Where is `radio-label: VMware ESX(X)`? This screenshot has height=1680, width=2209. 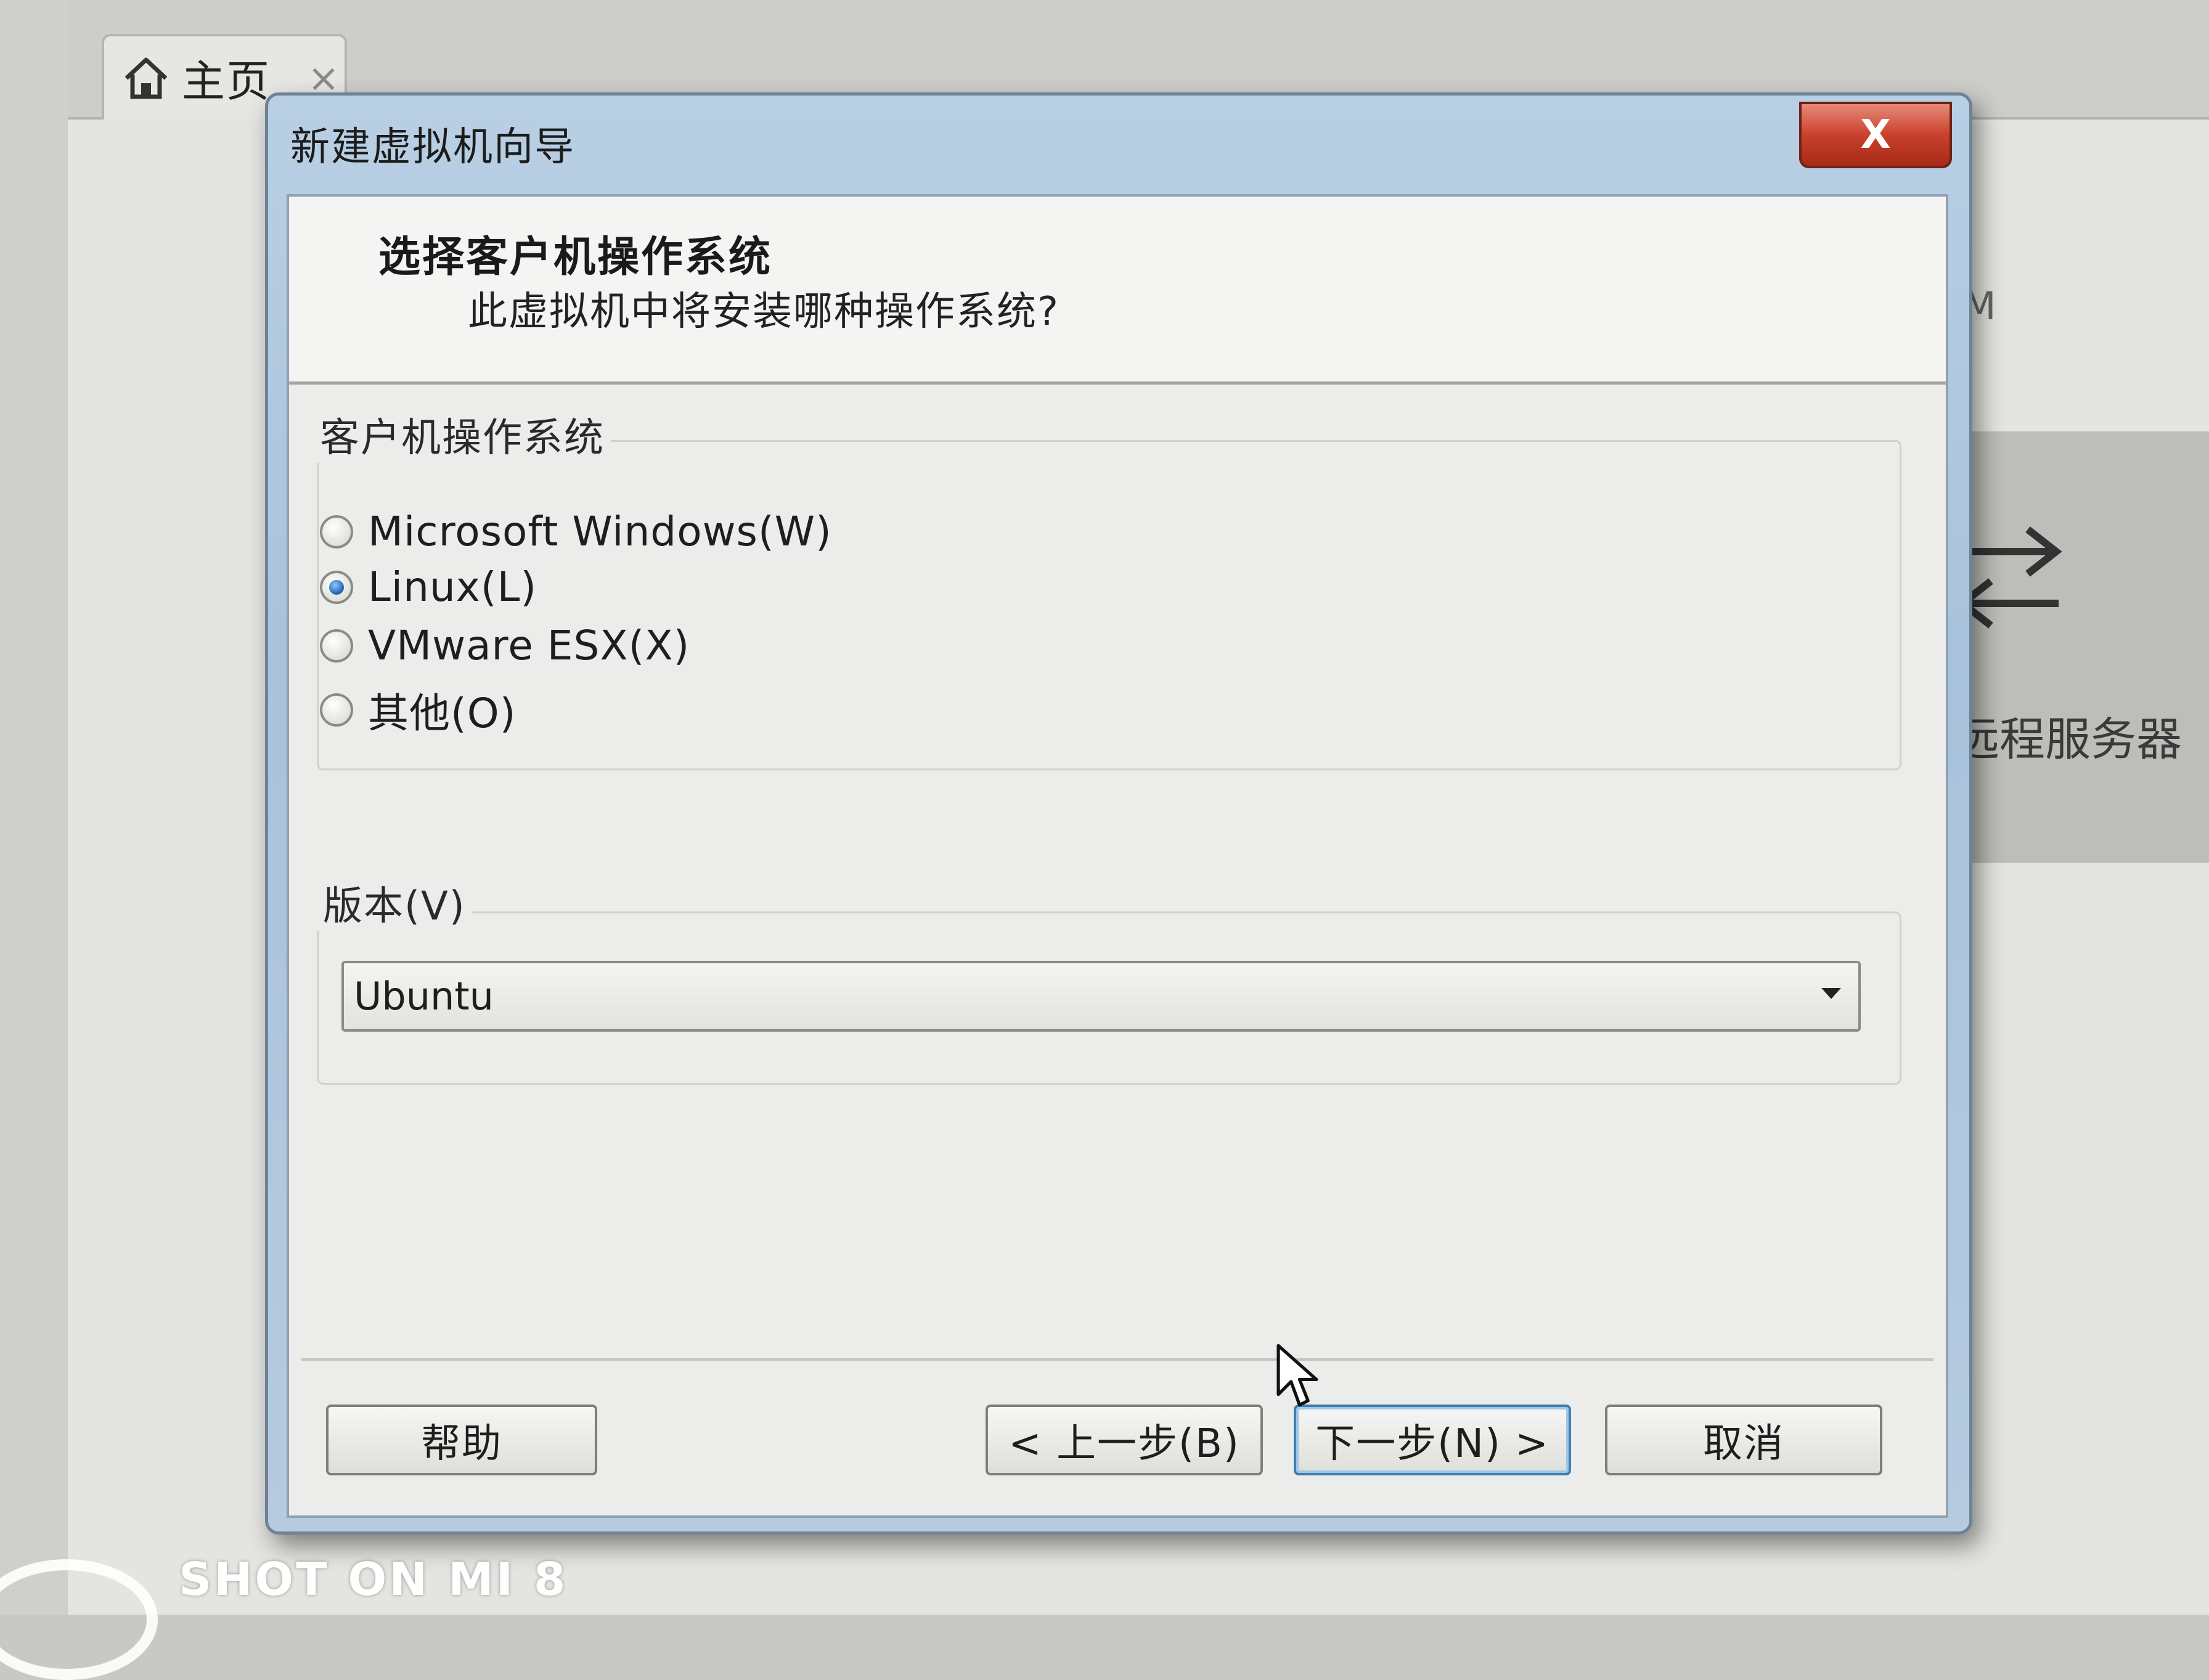 radio-label: VMware ESX(X) is located at coordinates (529, 646).